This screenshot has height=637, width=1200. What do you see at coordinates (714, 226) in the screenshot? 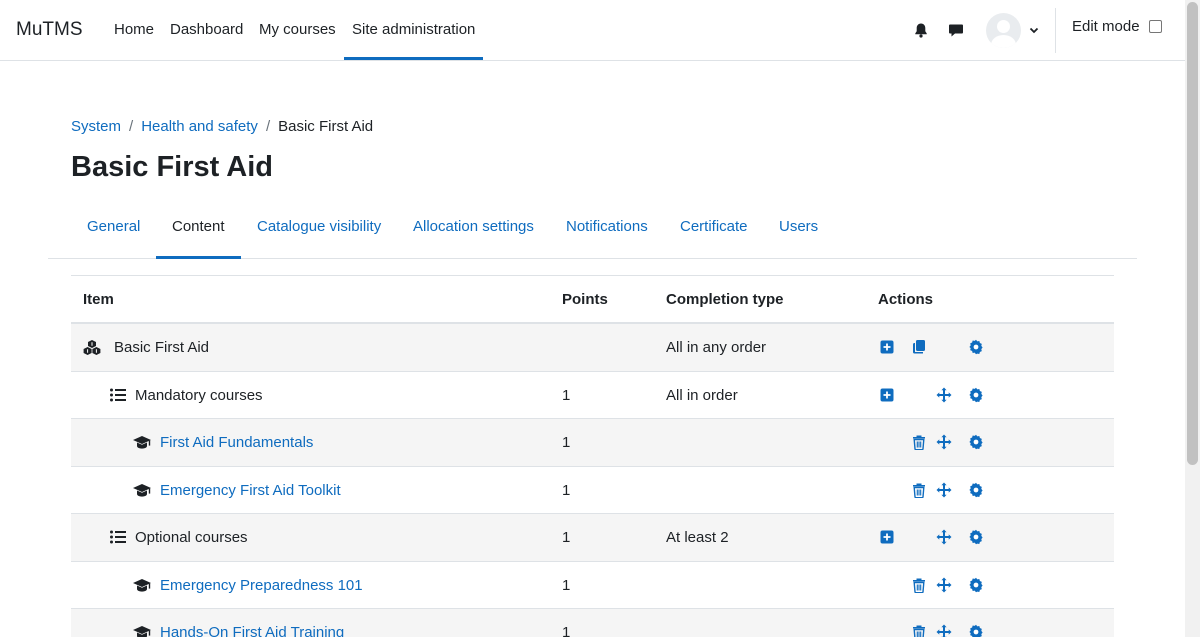
I see `tab-certificate: Certificate` at bounding box center [714, 226].